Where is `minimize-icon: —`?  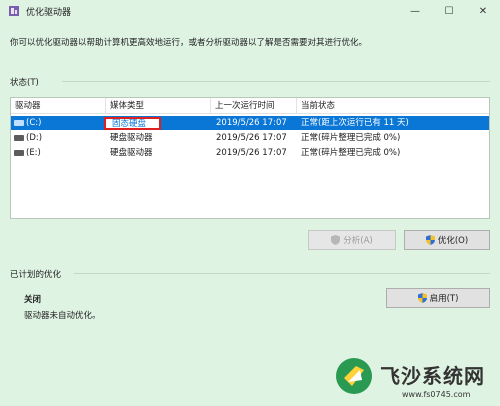 minimize-icon: — is located at coordinates (415, 11).